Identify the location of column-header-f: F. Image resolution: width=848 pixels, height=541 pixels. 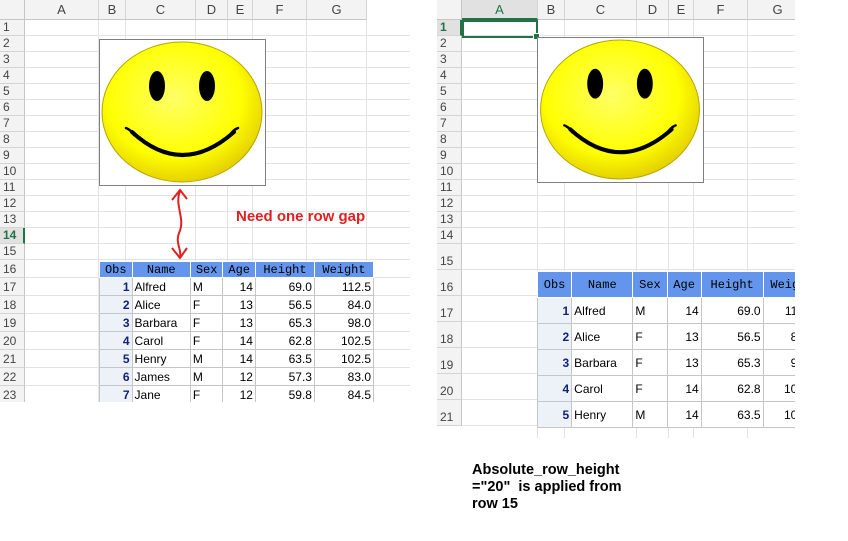
(721, 10).